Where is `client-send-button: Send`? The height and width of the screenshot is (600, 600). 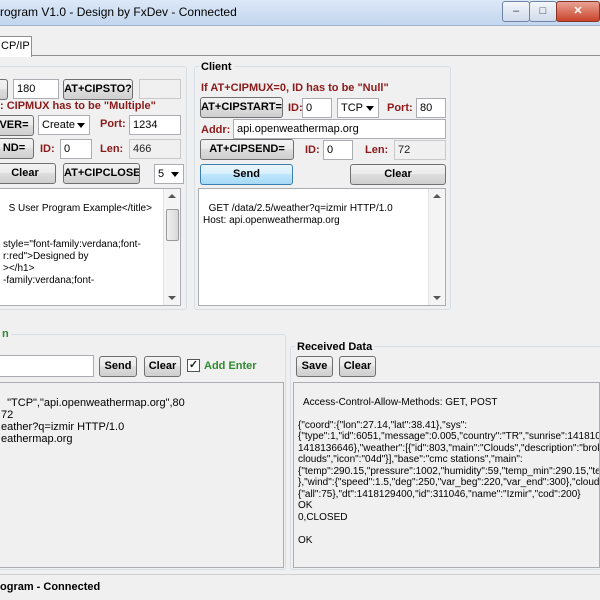
client-send-button: Send is located at coordinates (246, 174).